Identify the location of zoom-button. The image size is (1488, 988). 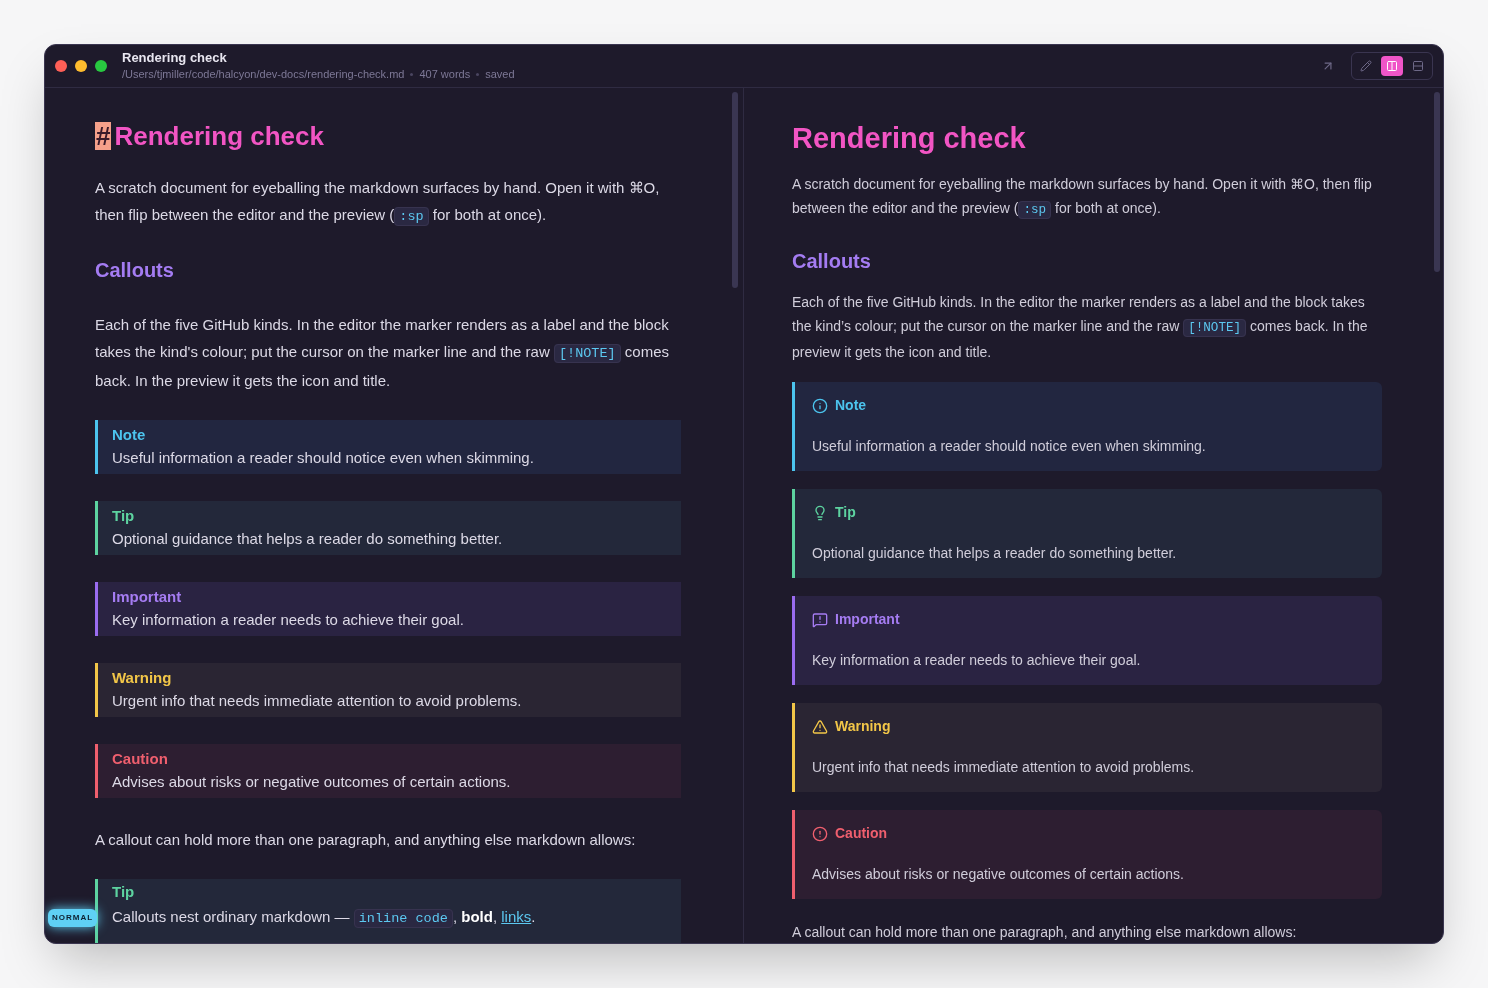
(101, 66).